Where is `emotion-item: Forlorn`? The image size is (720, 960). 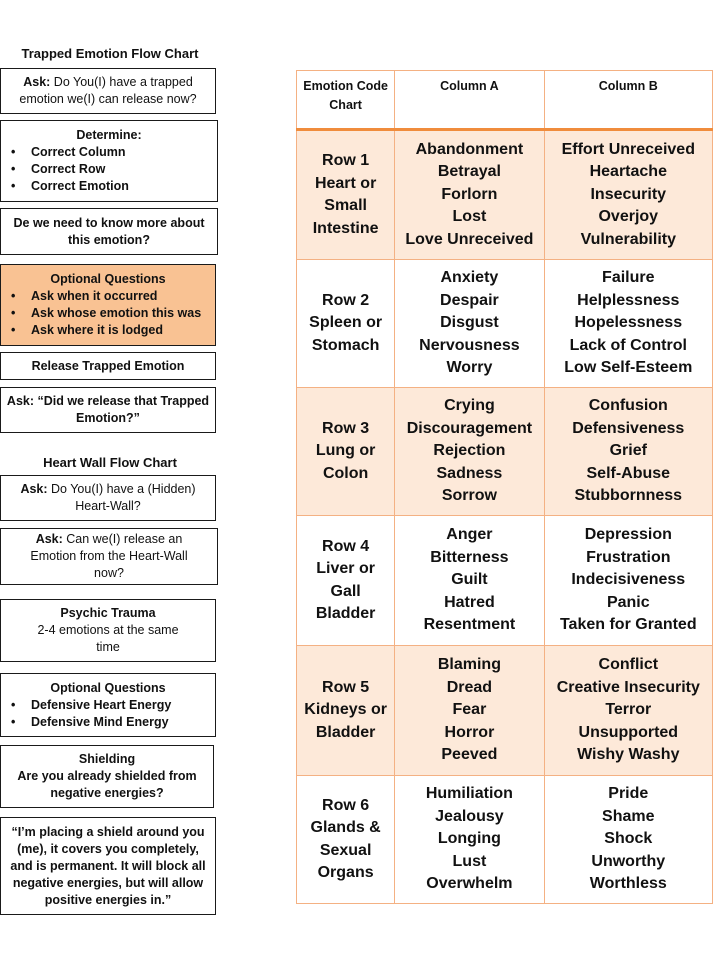
emotion-item: Forlorn is located at coordinates (469, 194).